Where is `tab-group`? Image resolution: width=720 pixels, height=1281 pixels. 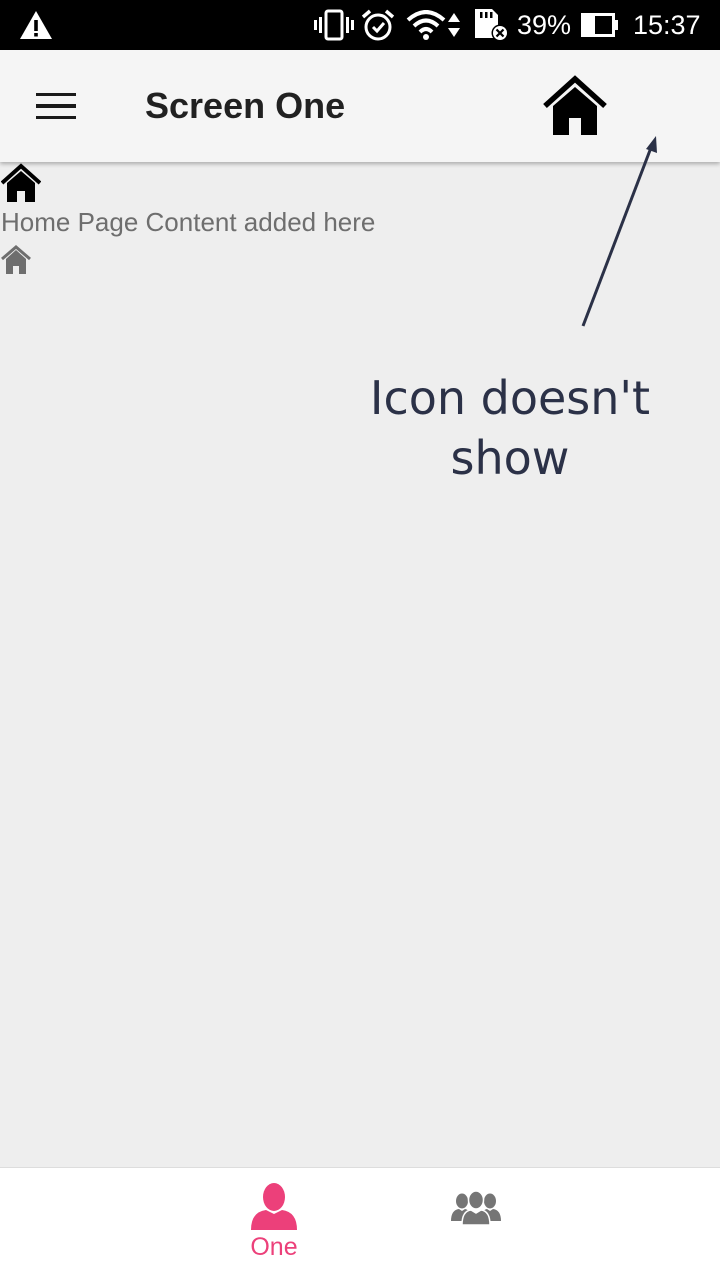 tab-group is located at coordinates (476, 1224).